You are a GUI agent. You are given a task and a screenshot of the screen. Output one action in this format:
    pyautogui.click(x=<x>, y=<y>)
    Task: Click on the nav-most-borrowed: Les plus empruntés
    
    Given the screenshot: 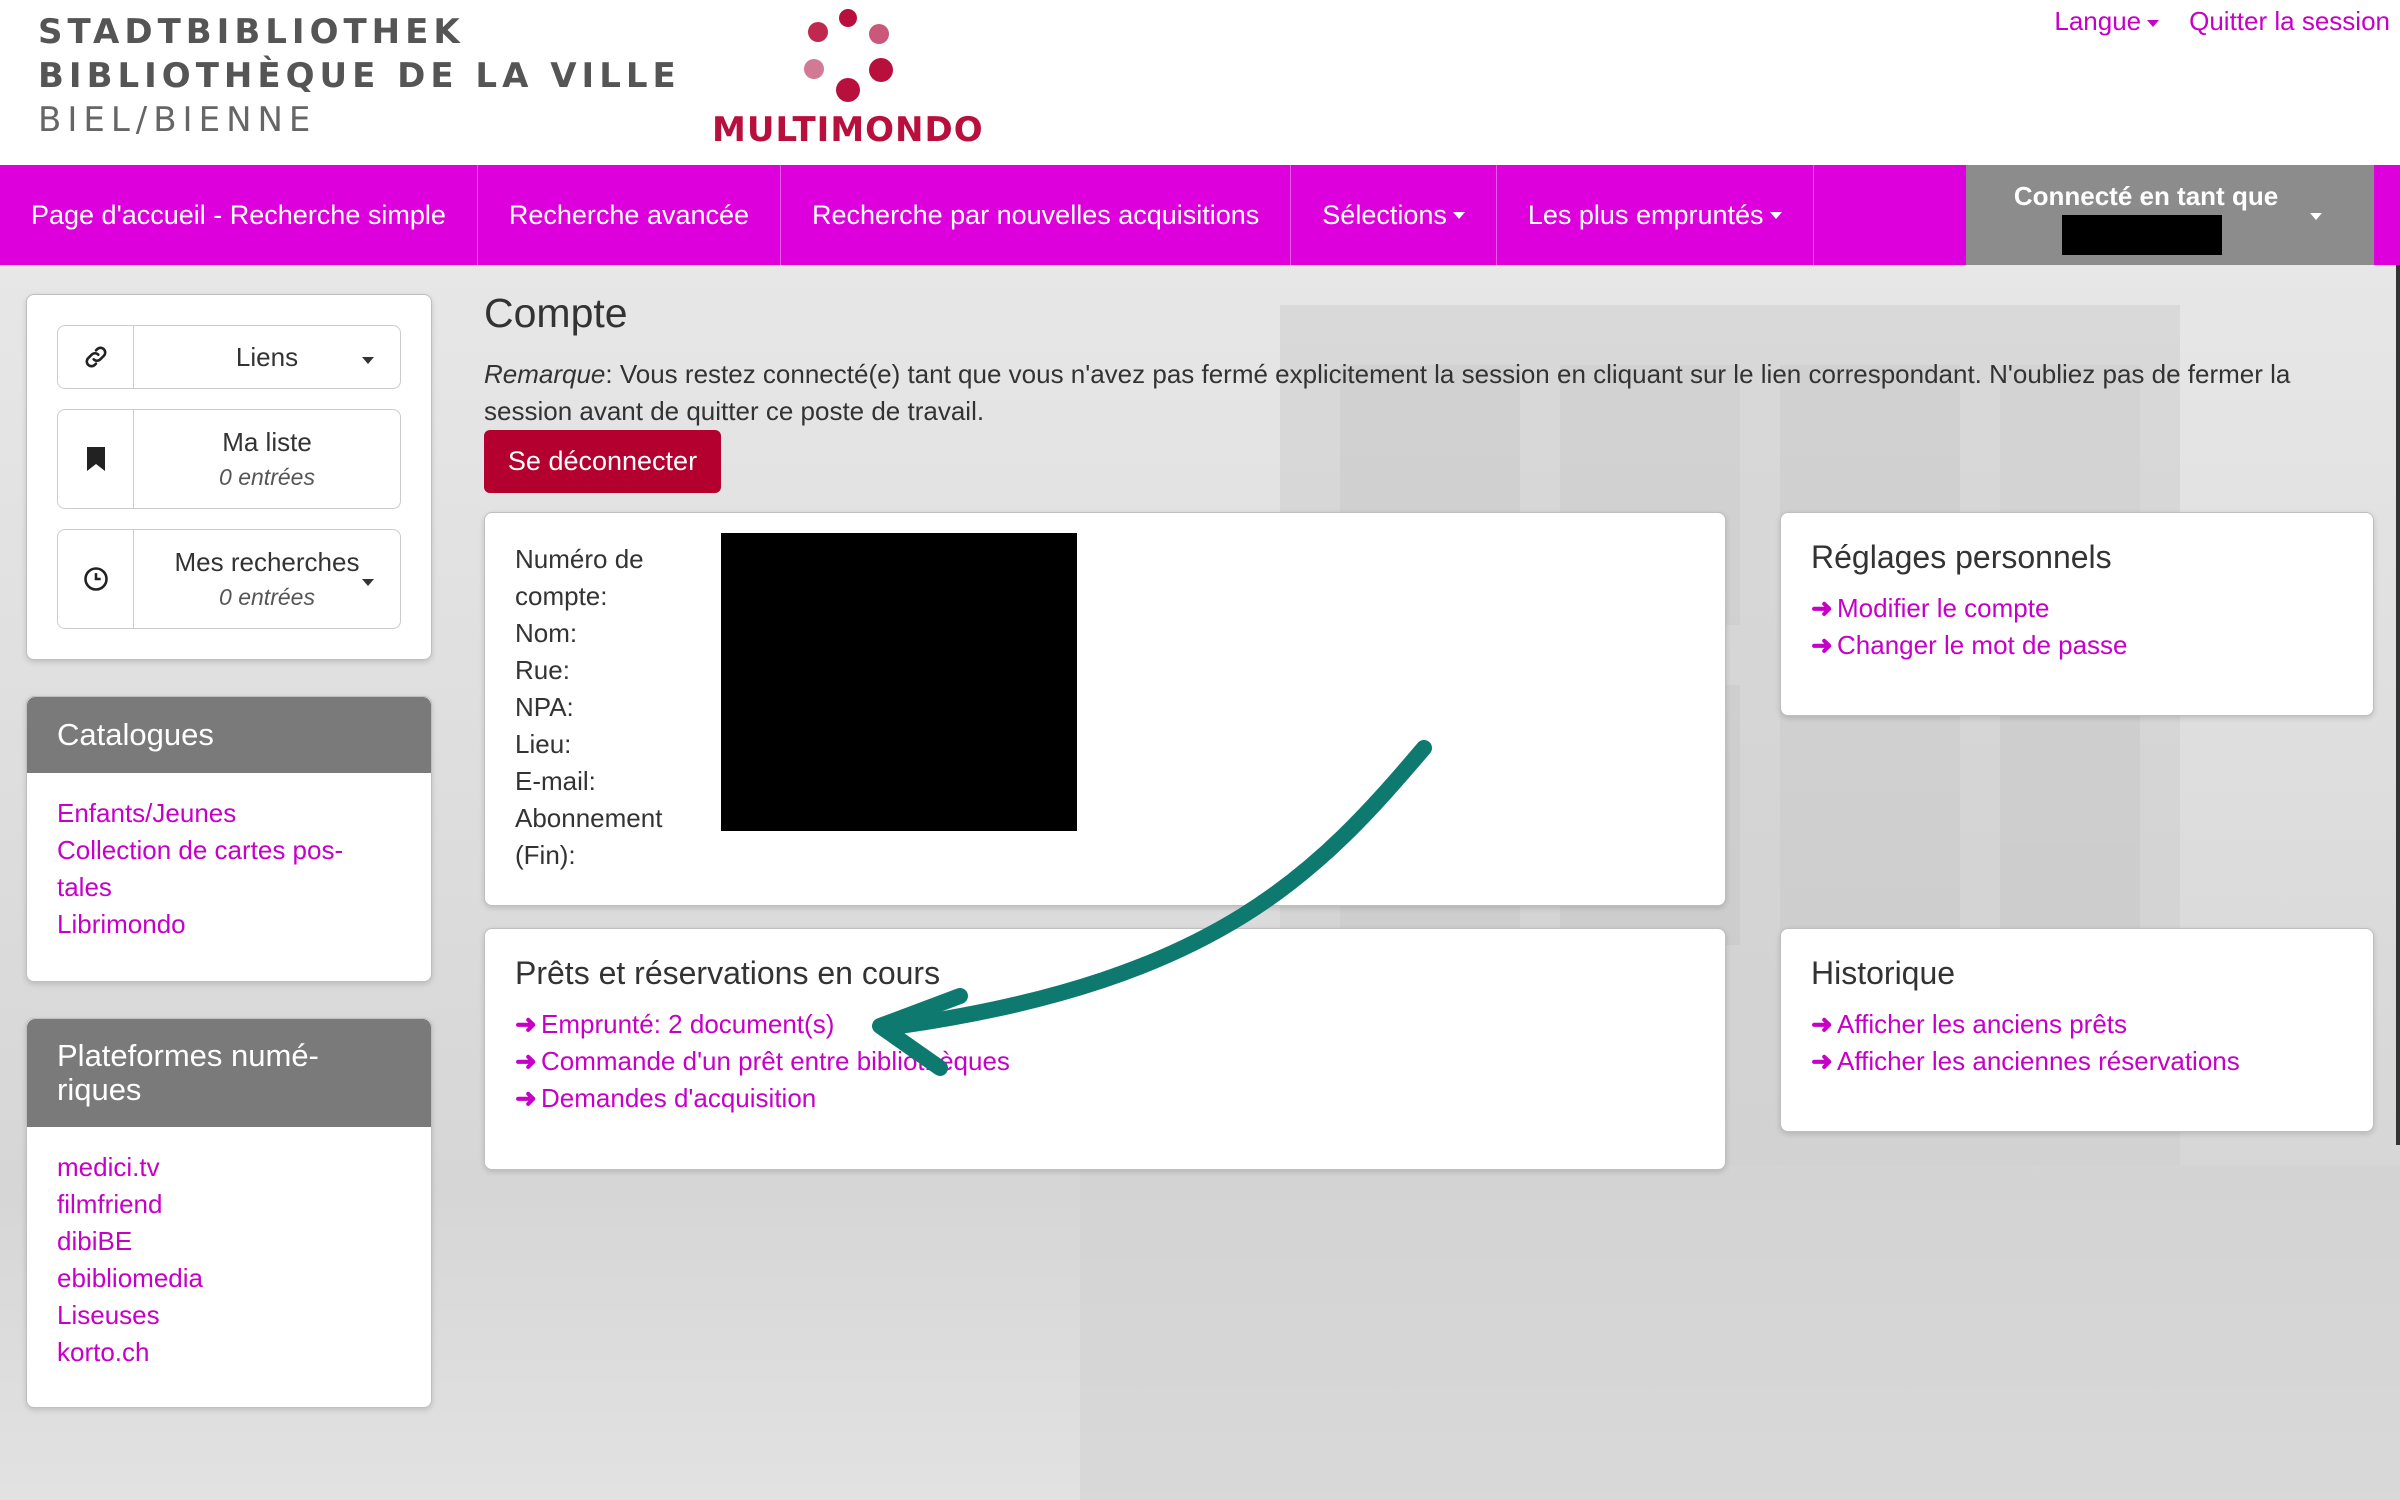 What is the action you would take?
    pyautogui.click(x=1655, y=215)
    